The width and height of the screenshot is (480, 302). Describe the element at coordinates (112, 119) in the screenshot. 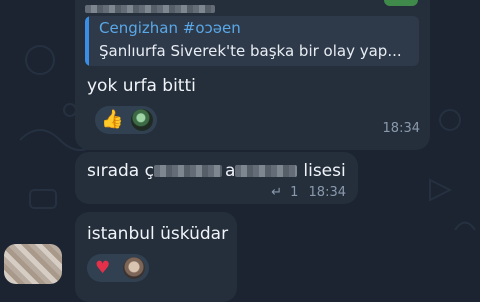

I see `thumbs-up-emoji-icon: 👍` at that location.